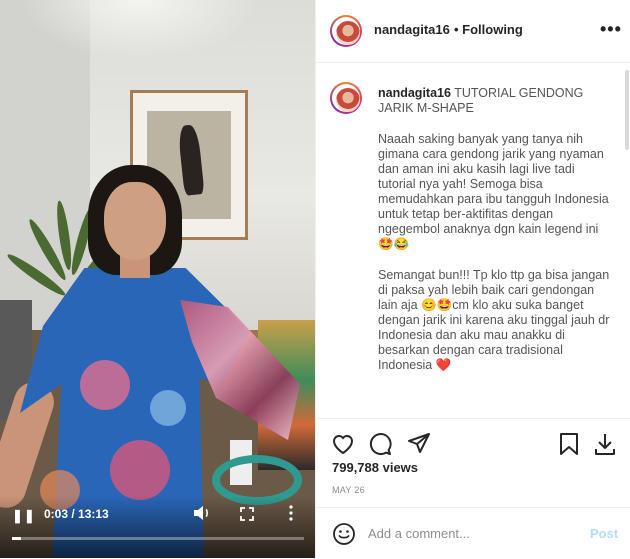 Image resolution: width=630 pixels, height=559 pixels. I want to click on volume-icon, so click(202, 513).